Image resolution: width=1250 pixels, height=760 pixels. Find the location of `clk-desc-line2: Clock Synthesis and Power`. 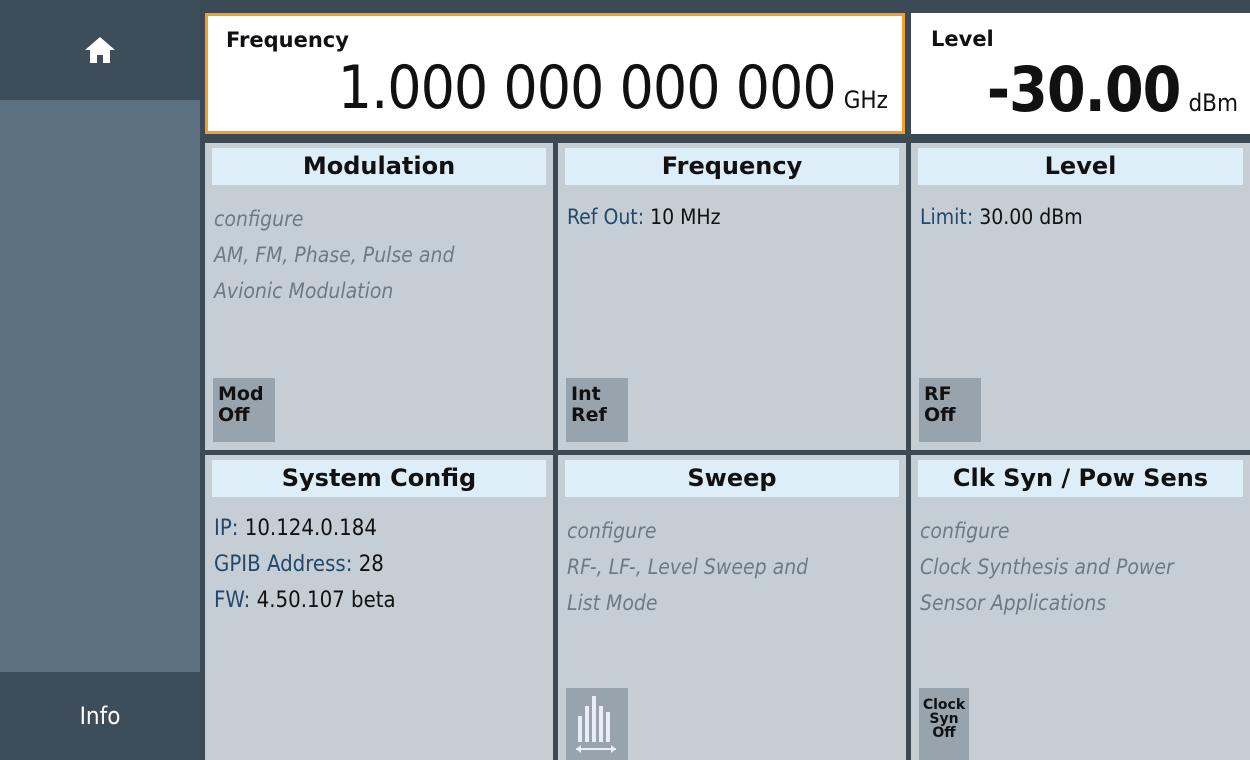

clk-desc-line2: Clock Synthesis and Power is located at coordinates (1047, 567).